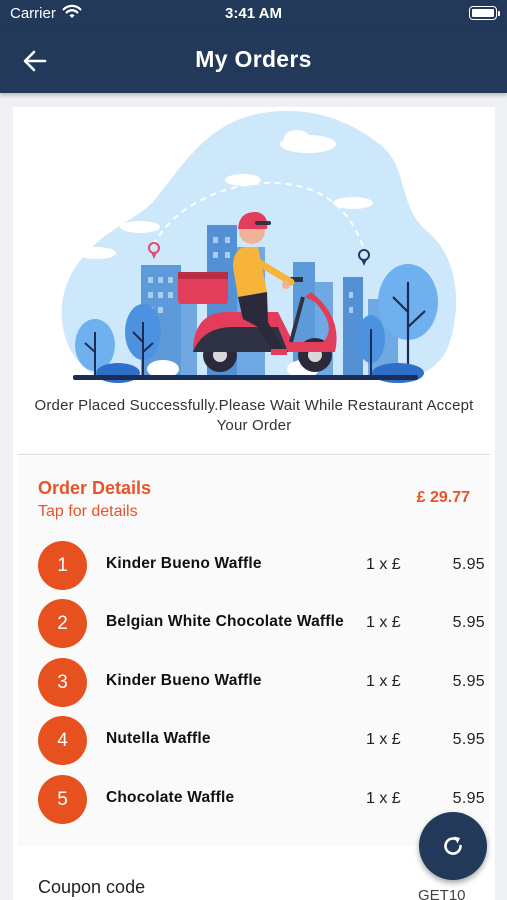 This screenshot has width=507, height=900. What do you see at coordinates (254, 454) in the screenshot?
I see `divider` at bounding box center [254, 454].